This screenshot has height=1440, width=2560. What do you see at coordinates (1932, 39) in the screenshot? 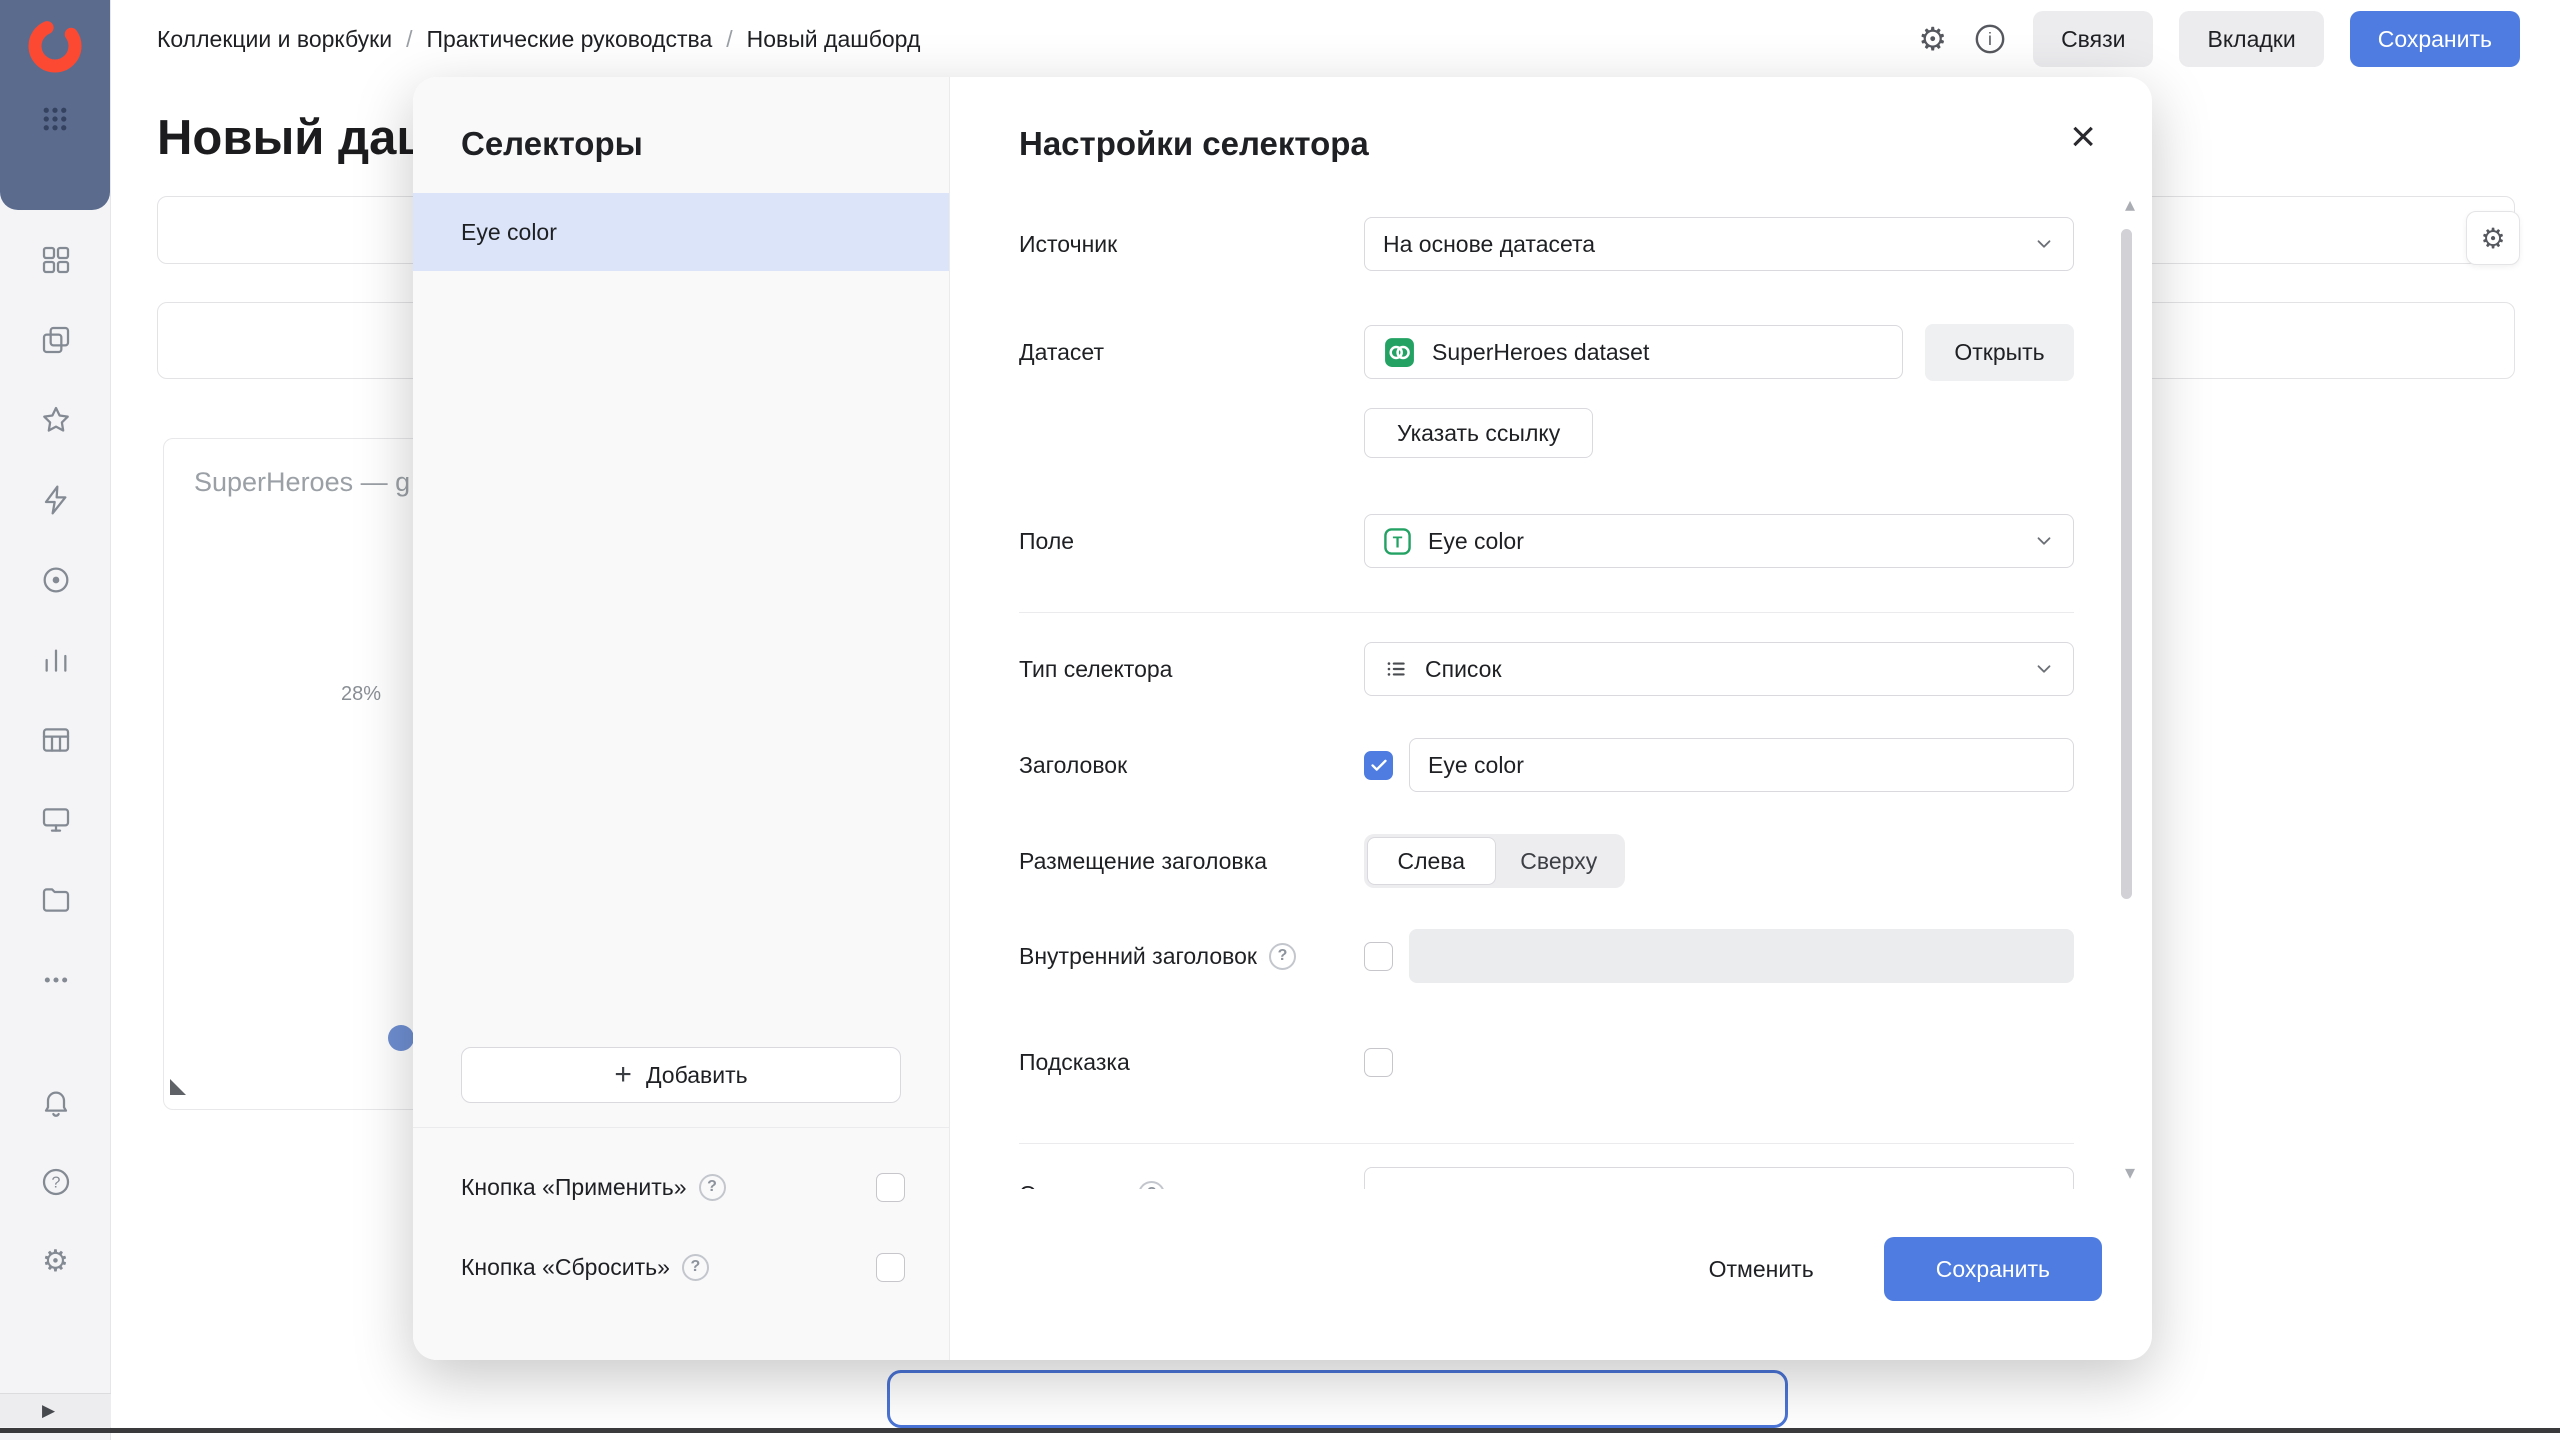
I see `dashboard-settings-gear-icon: ⚙` at bounding box center [1932, 39].